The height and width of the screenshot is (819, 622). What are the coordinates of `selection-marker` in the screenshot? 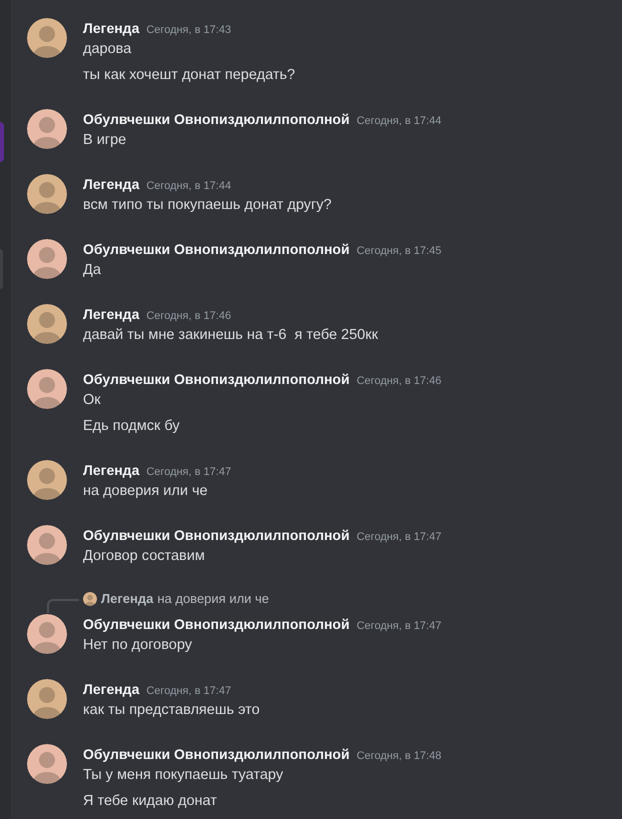 It's located at (2, 142).